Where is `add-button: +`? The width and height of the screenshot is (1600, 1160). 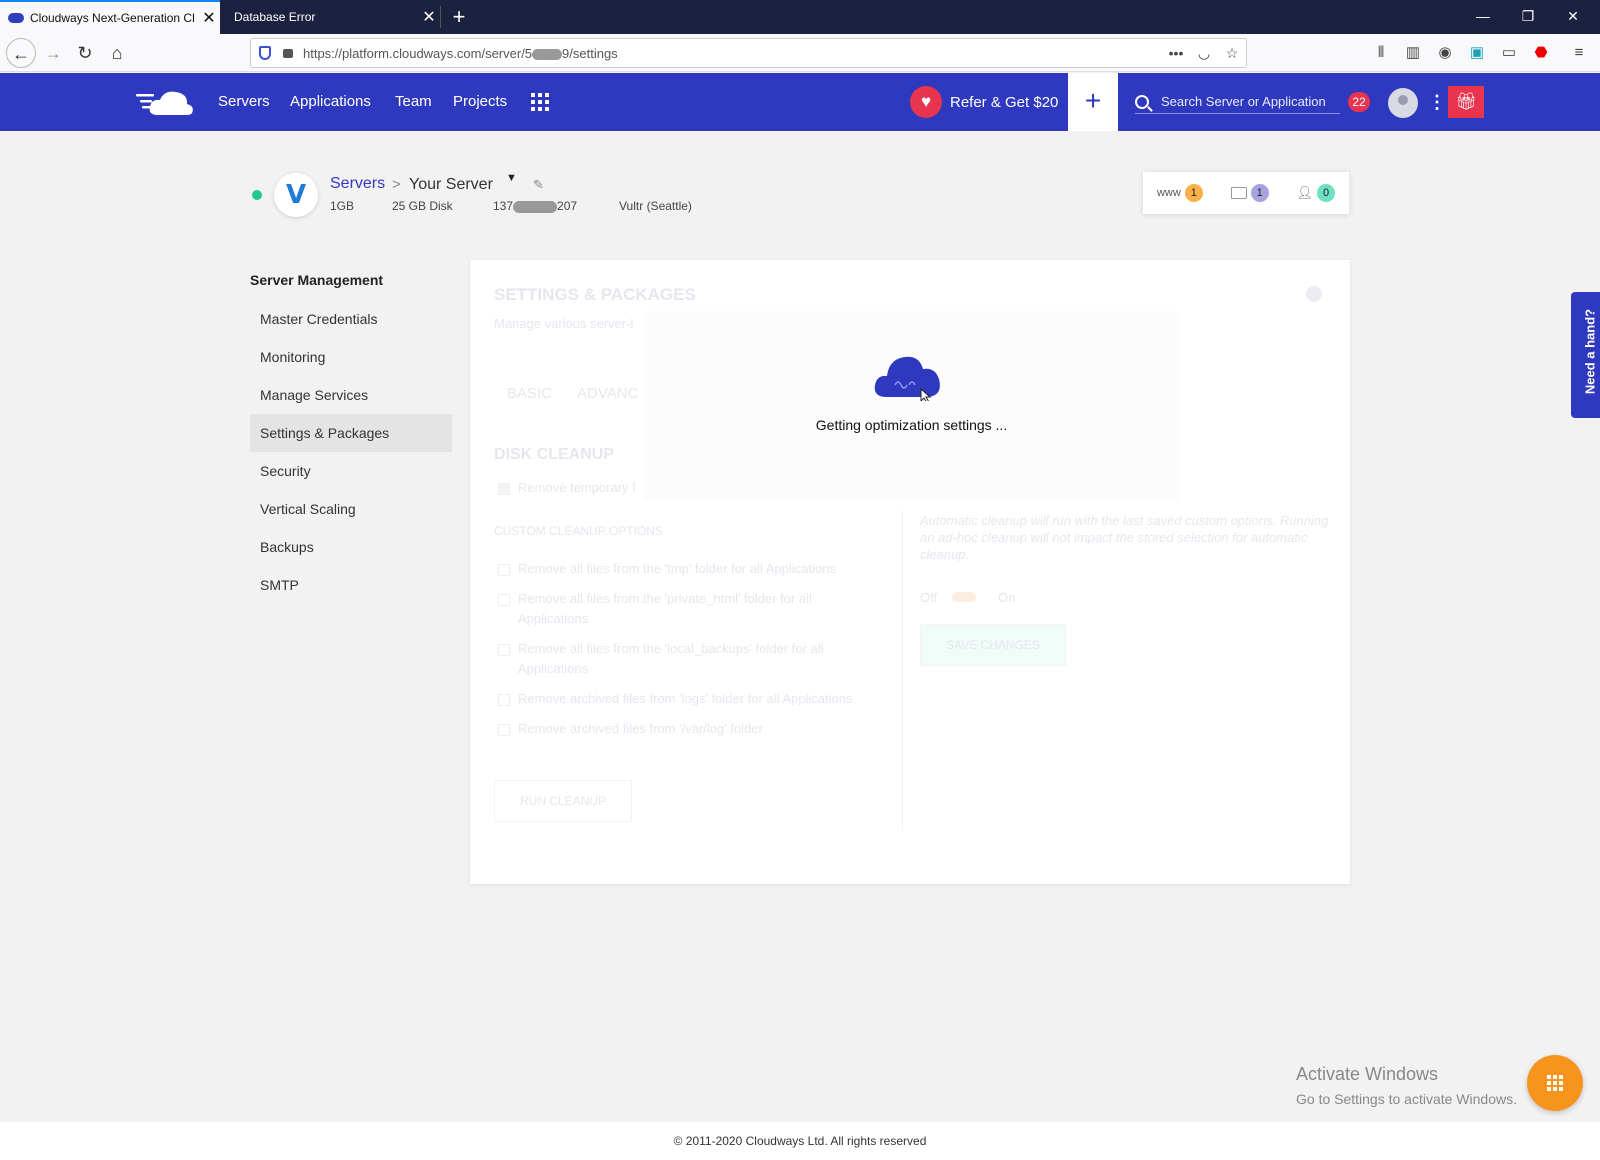 add-button: + is located at coordinates (1093, 102).